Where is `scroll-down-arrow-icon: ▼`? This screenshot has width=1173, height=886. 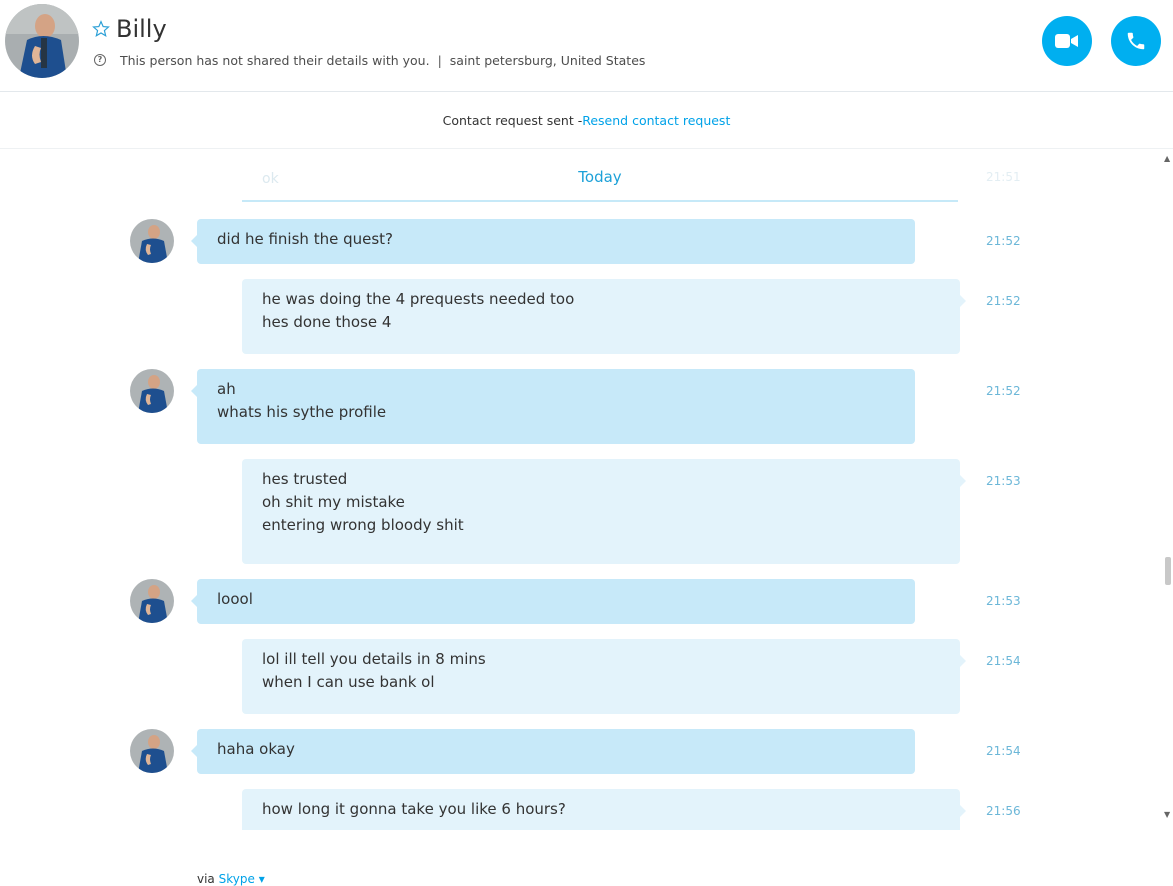
scroll-down-arrow-icon: ▼ is located at coordinates (1167, 814).